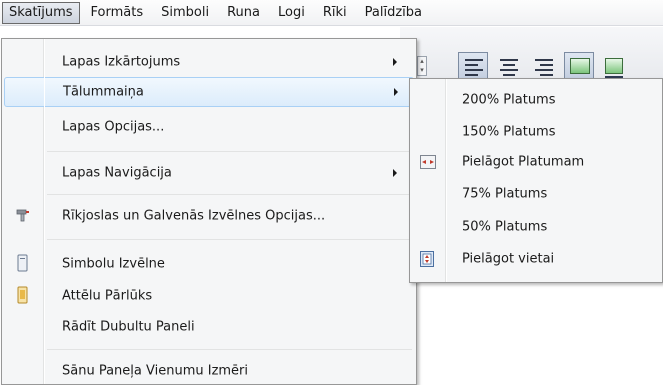 The height and width of the screenshot is (385, 663). What do you see at coordinates (22, 263) in the screenshot?
I see `symbol-palette-icon` at bounding box center [22, 263].